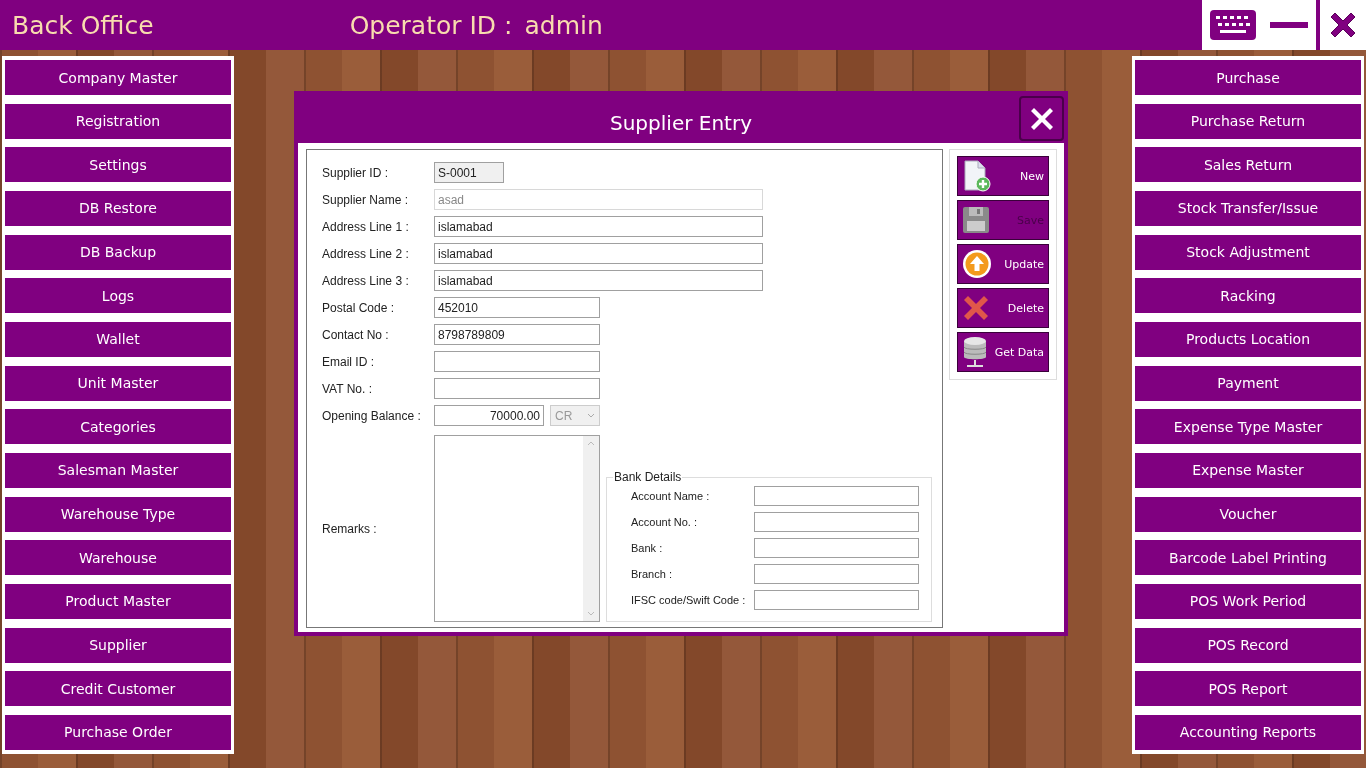 This screenshot has width=1366, height=768. I want to click on action-button: Delete, so click(1003, 308).